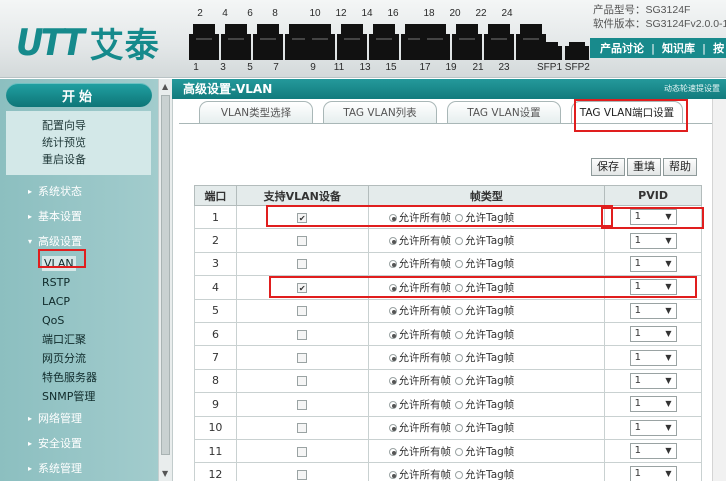 This screenshot has width=726, height=481. What do you see at coordinates (79, 443) in the screenshot?
I see `sidebar-item-security: ▸ 安全设置` at bounding box center [79, 443].